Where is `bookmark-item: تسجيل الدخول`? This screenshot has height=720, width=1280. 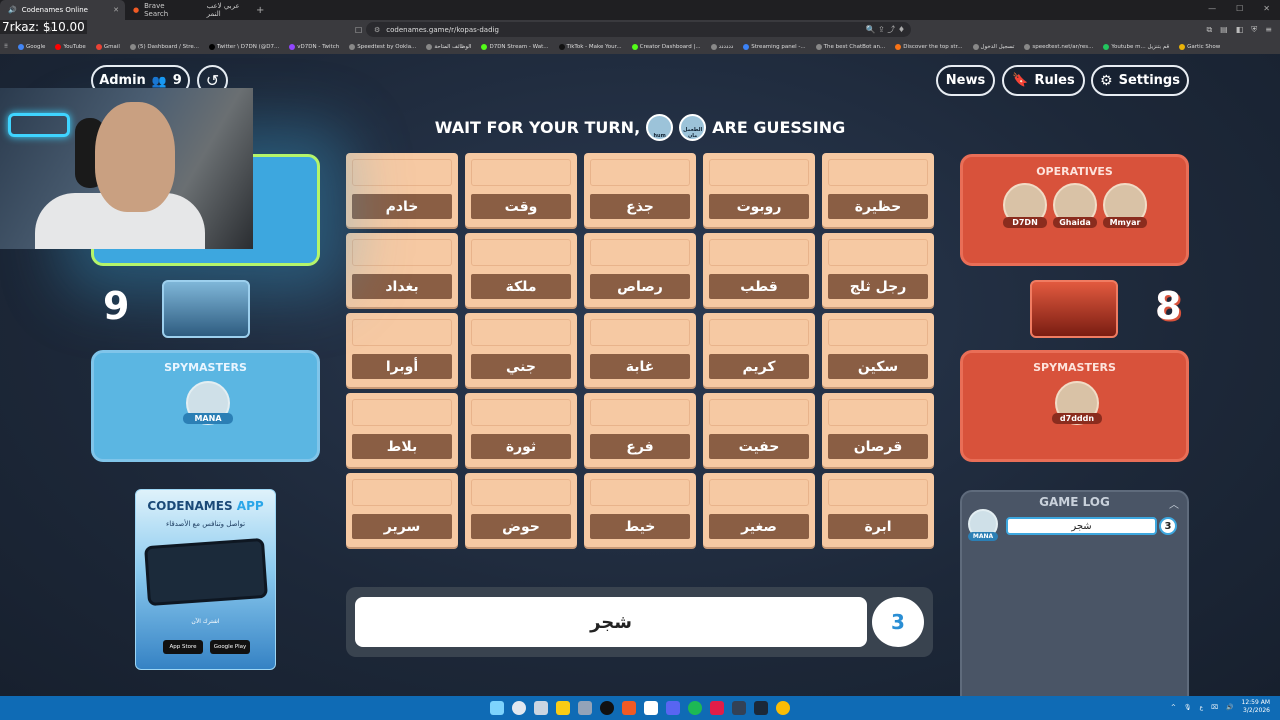 bookmark-item: تسجيل الدخول is located at coordinates (993, 47).